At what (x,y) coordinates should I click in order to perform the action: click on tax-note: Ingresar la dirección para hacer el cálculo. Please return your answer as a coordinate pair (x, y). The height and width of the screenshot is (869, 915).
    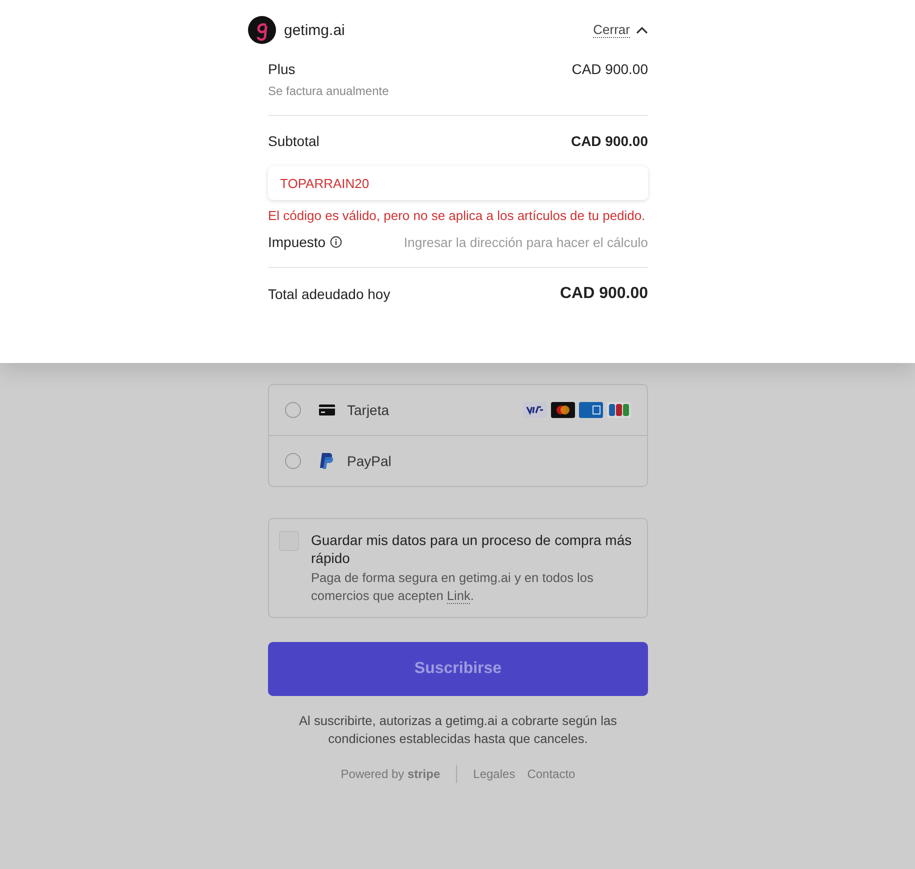
    Looking at the image, I should click on (526, 242).